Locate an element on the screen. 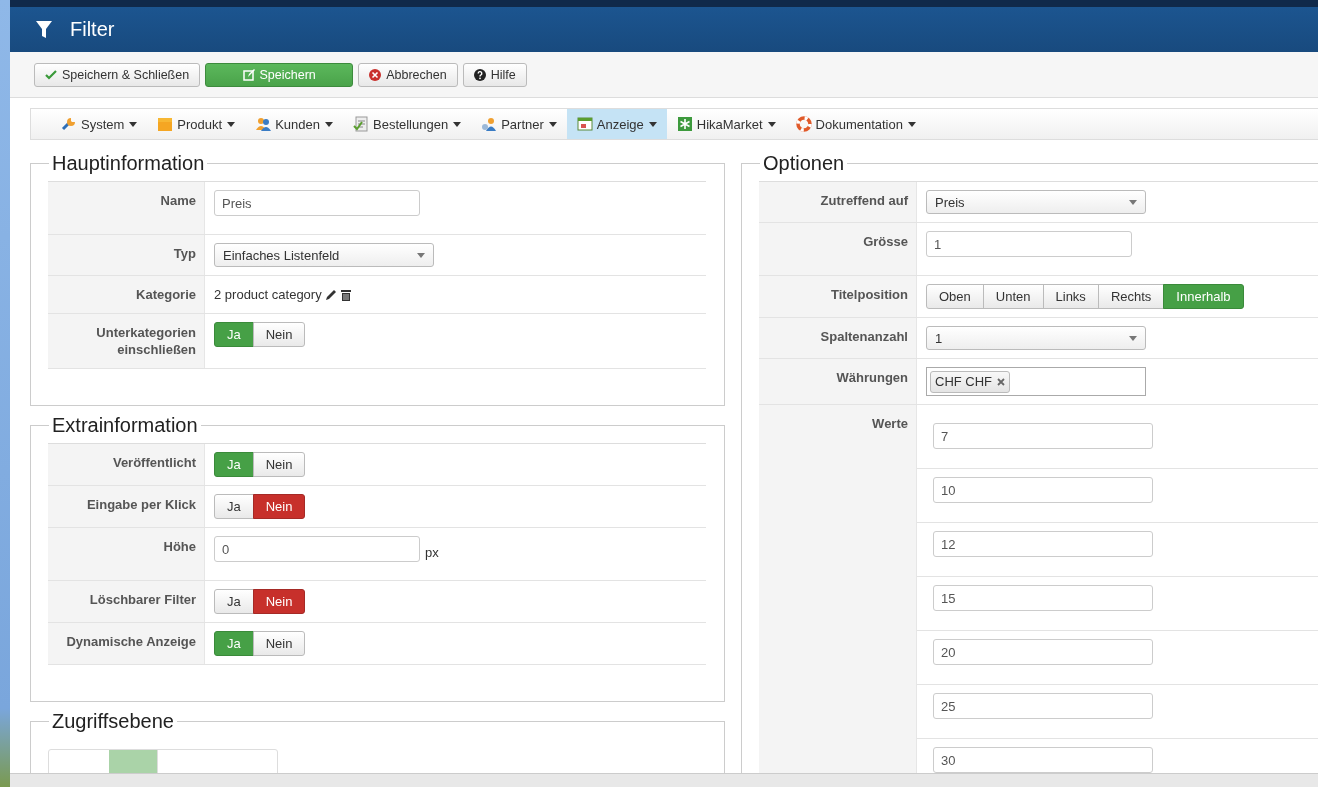 The height and width of the screenshot is (787, 1318). value-field: 15 is located at coordinates (1043, 598).